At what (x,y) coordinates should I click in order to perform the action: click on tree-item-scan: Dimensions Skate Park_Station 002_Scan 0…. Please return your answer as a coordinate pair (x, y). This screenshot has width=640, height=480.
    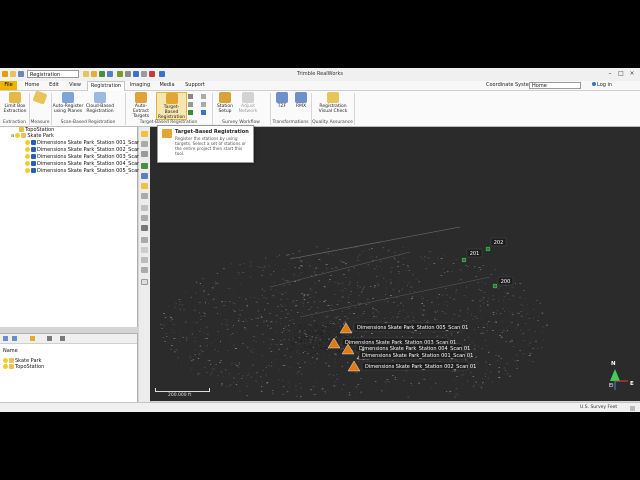
    Looking at the image, I should click on (86, 150).